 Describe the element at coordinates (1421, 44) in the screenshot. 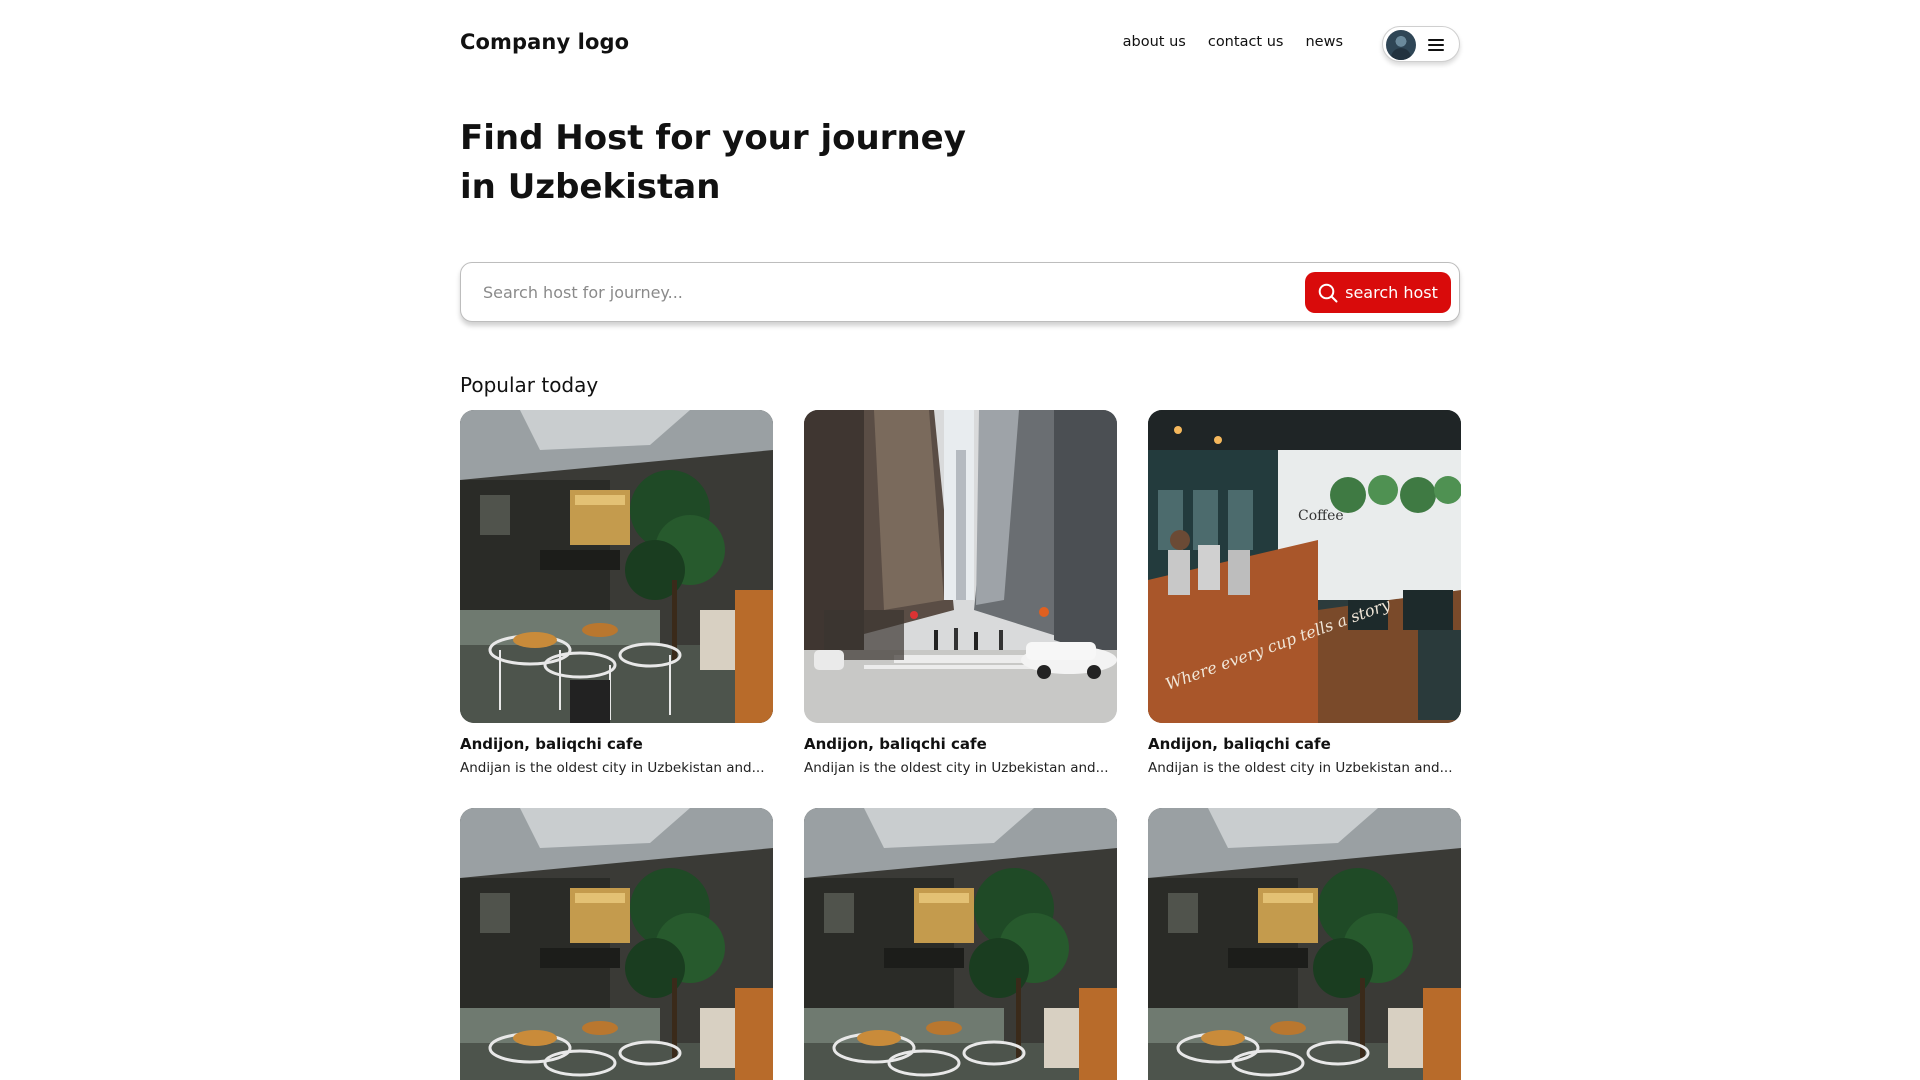

I see `user-menu-button` at that location.